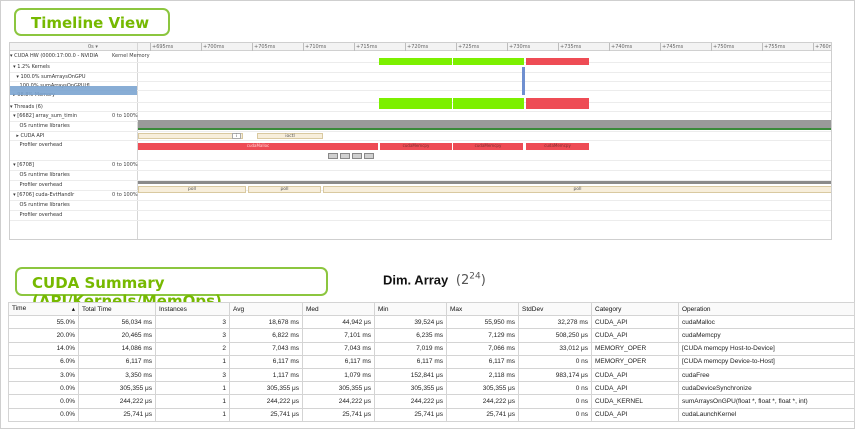 This screenshot has height=429, width=855. I want to click on table-cell: 3, so click(192, 322).